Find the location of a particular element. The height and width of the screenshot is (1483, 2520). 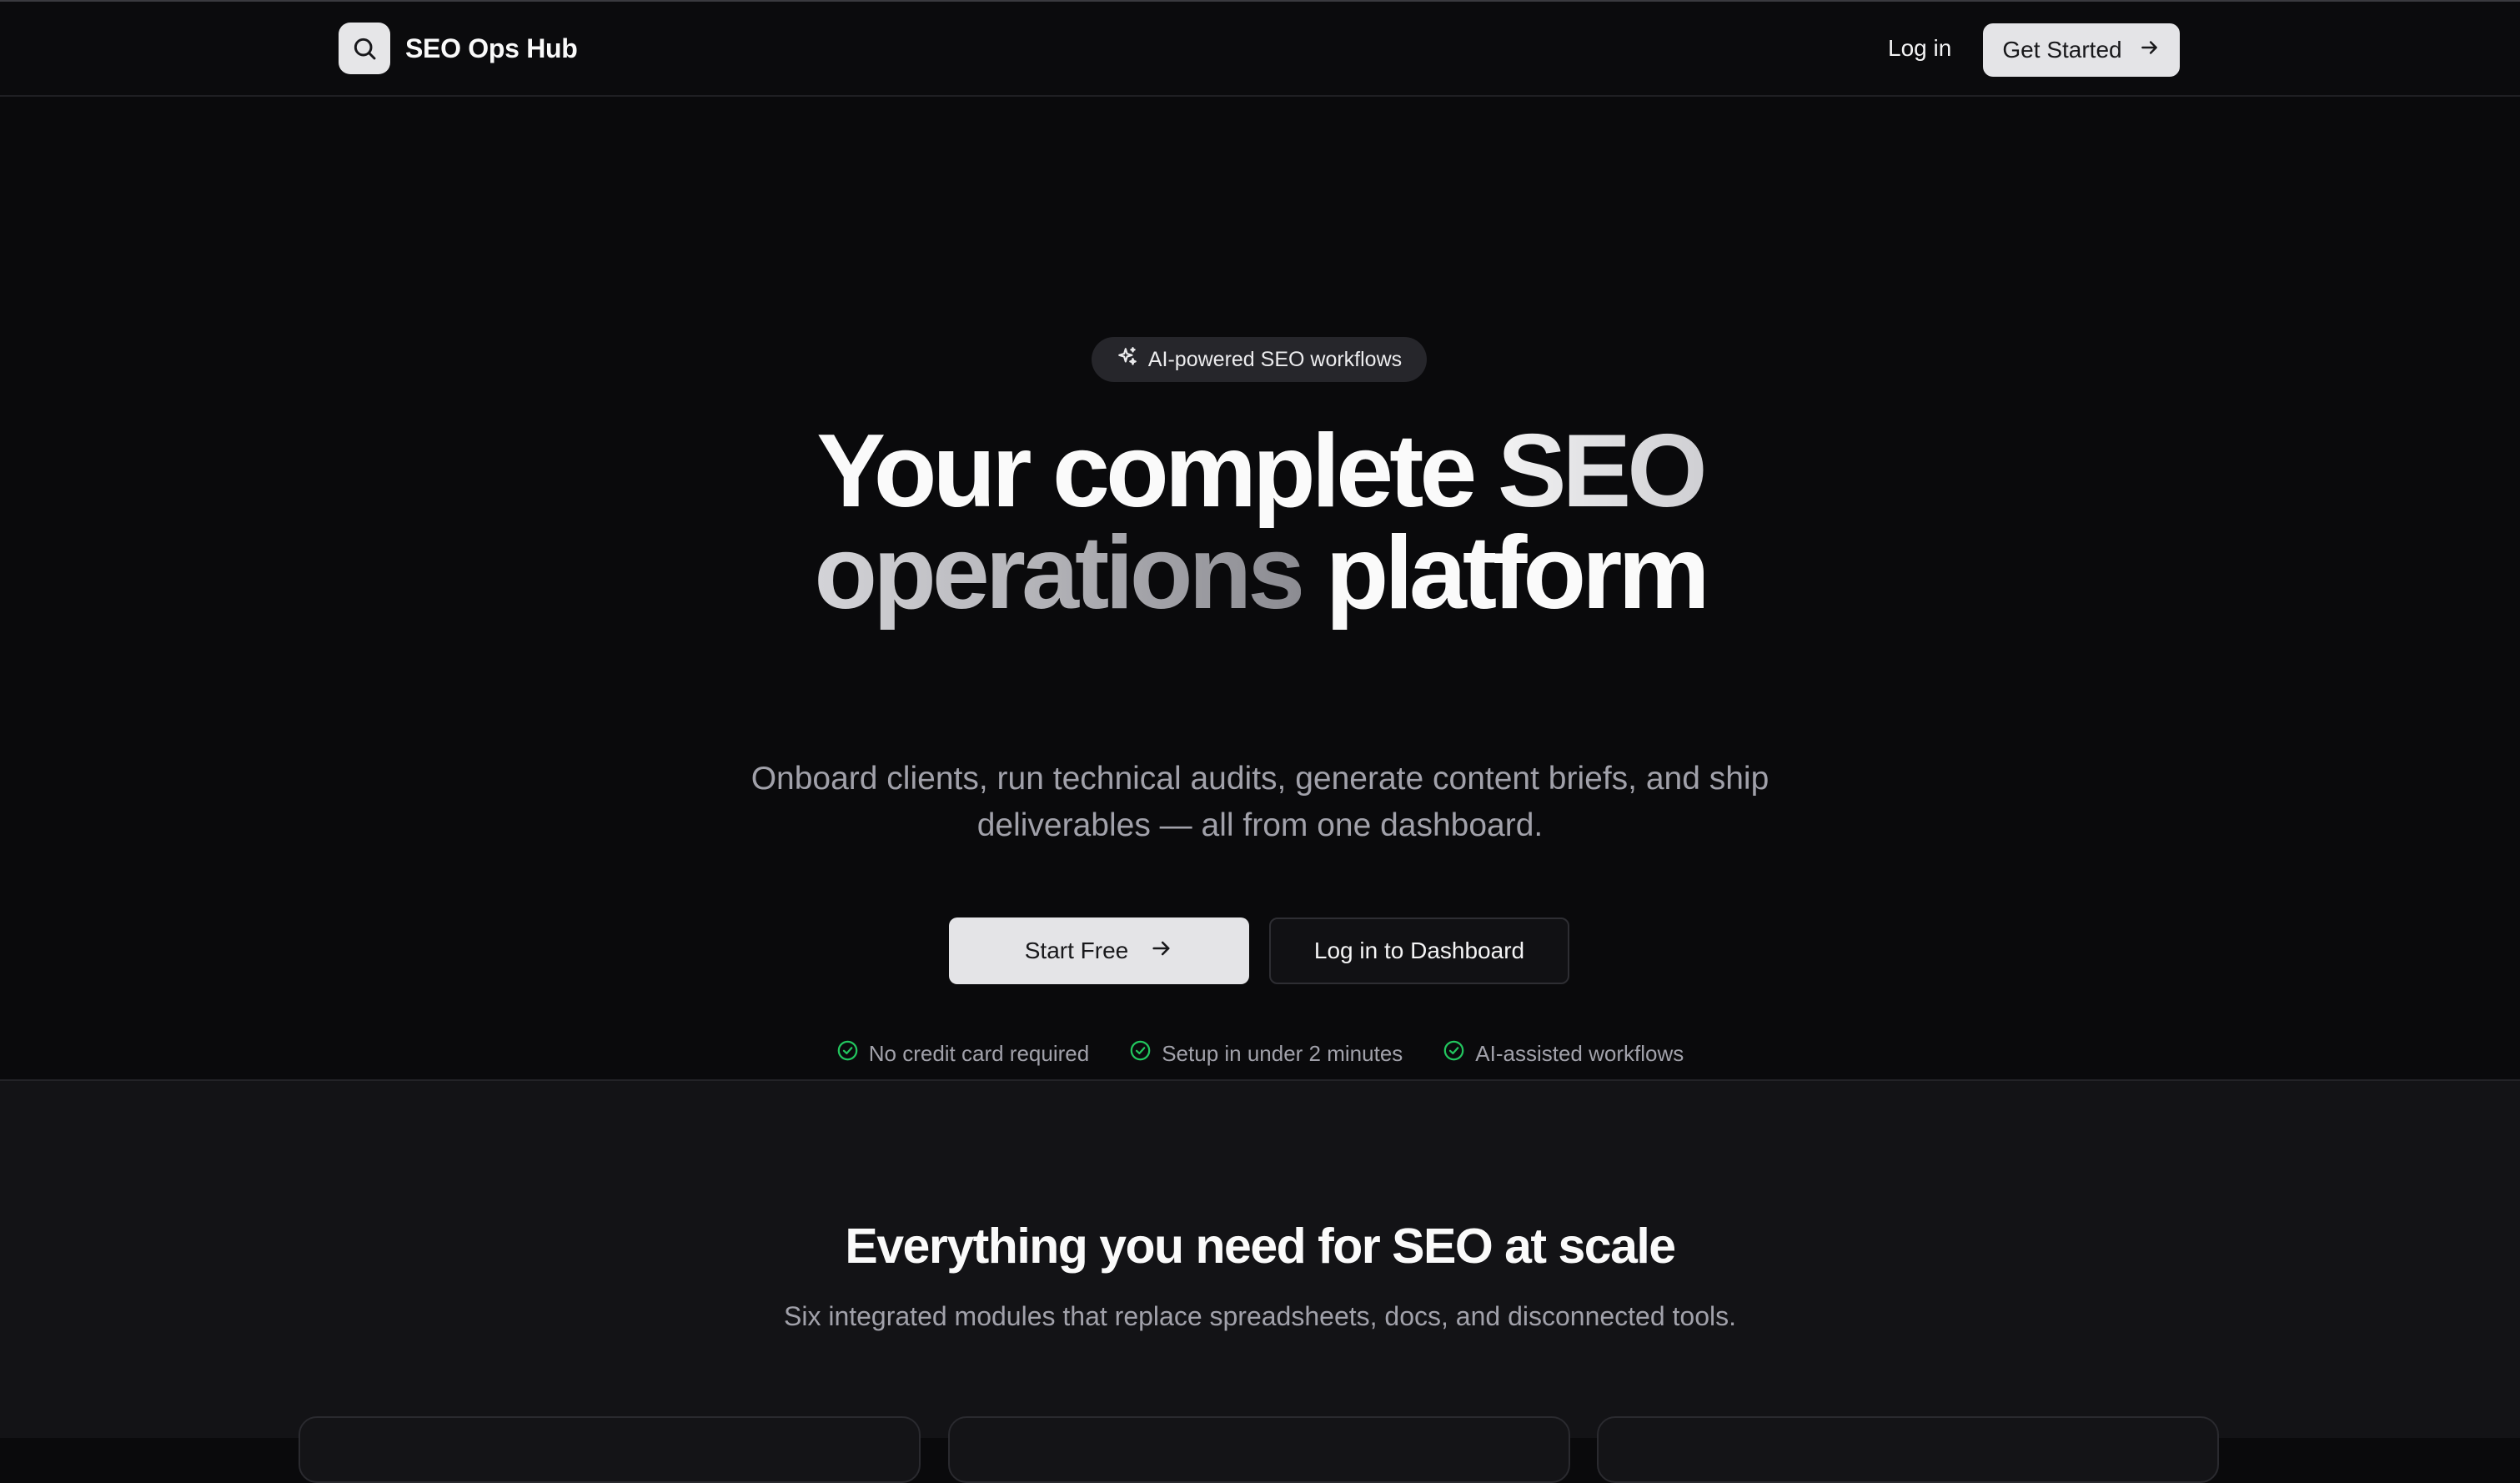

login-dashboard-button: Log in to Dashboard is located at coordinates (1419, 950).